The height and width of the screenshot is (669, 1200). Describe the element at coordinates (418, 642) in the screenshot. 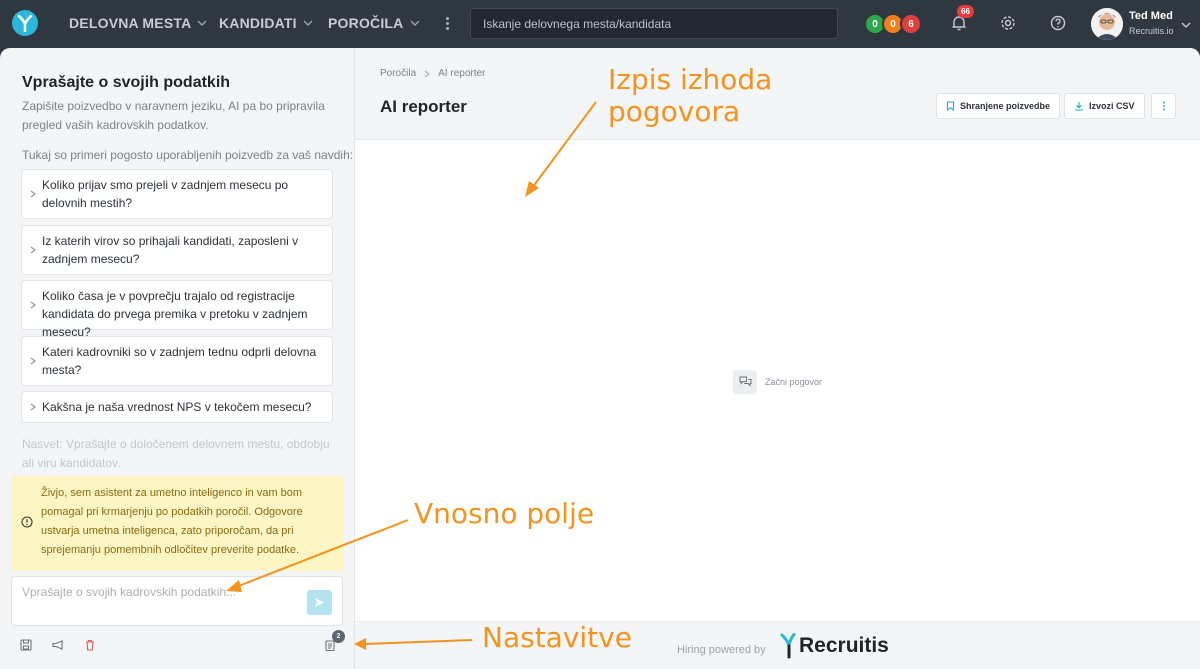

I see `arrow-settings` at that location.